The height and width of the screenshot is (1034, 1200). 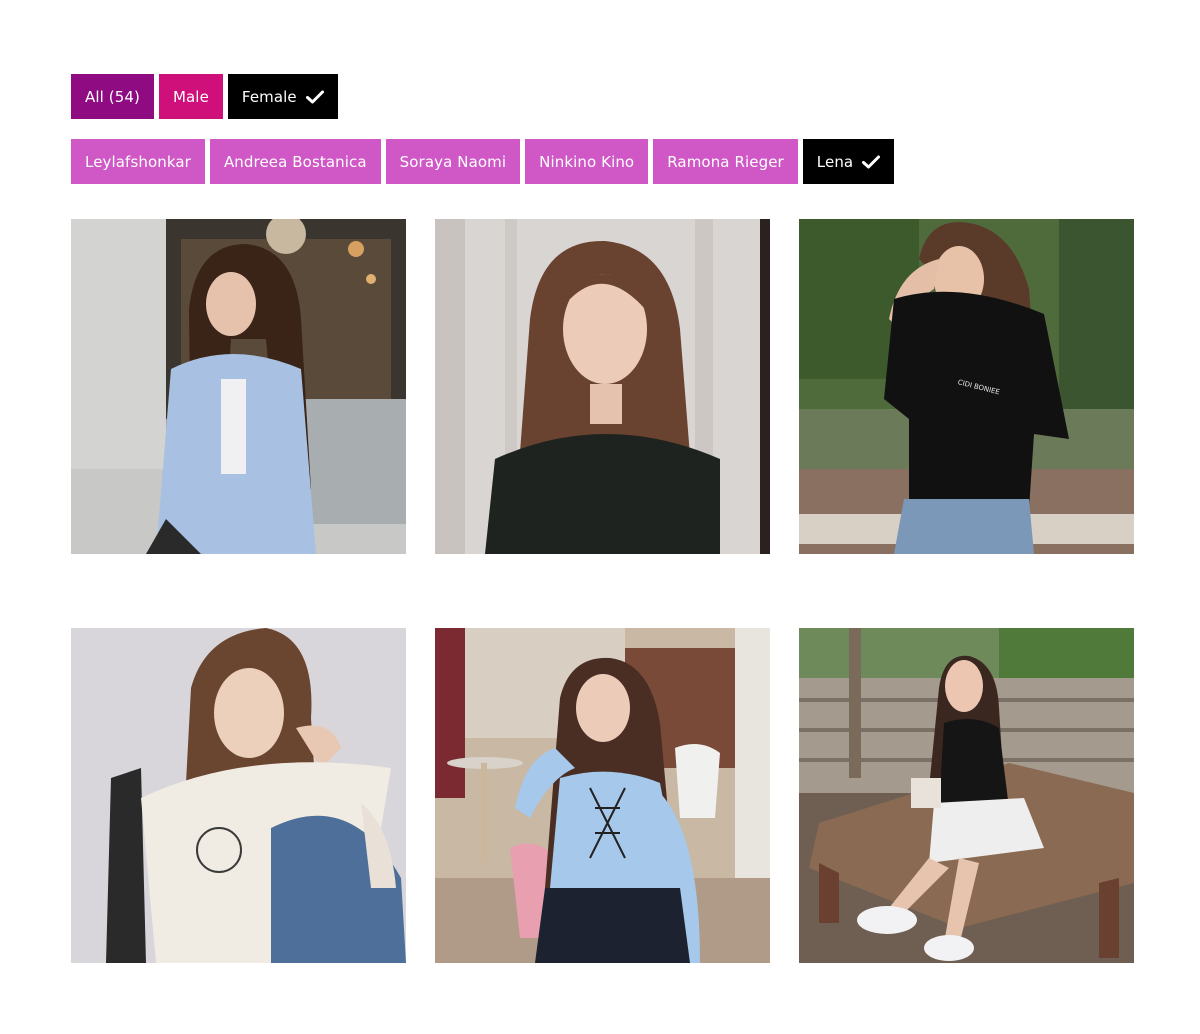 I want to click on filter-andreea-bostanica-label: Andreea Bostanica, so click(x=295, y=161).